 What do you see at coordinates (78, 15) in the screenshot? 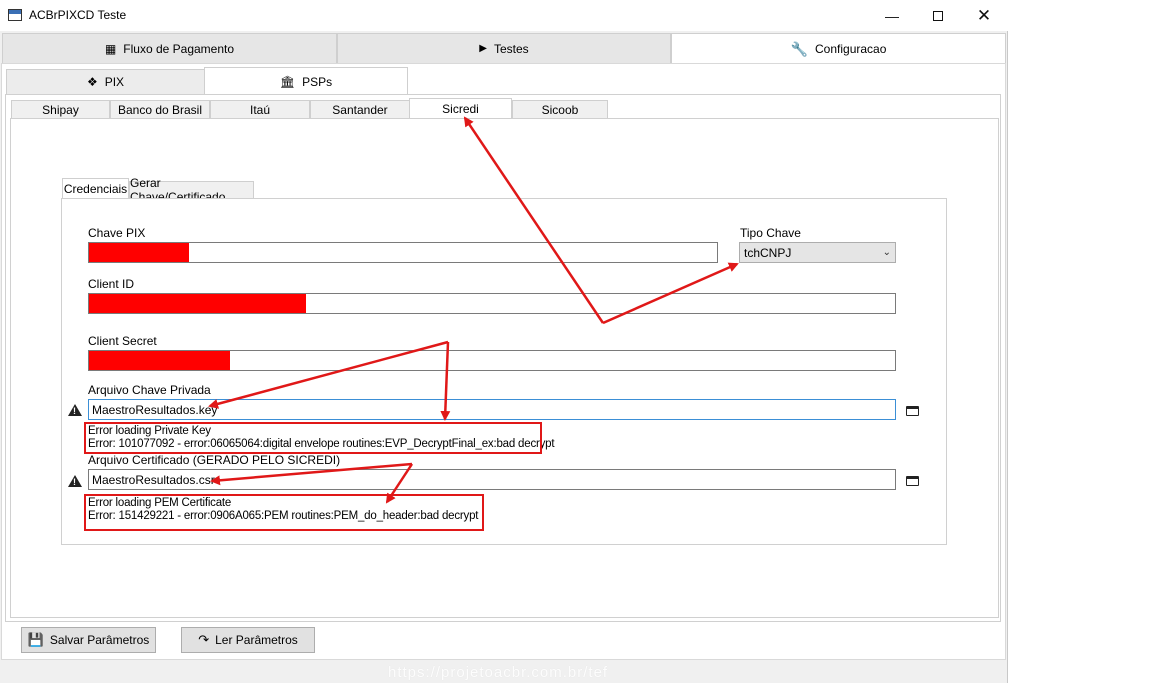
I see `window-title: ACBrPIXCD Teste` at bounding box center [78, 15].